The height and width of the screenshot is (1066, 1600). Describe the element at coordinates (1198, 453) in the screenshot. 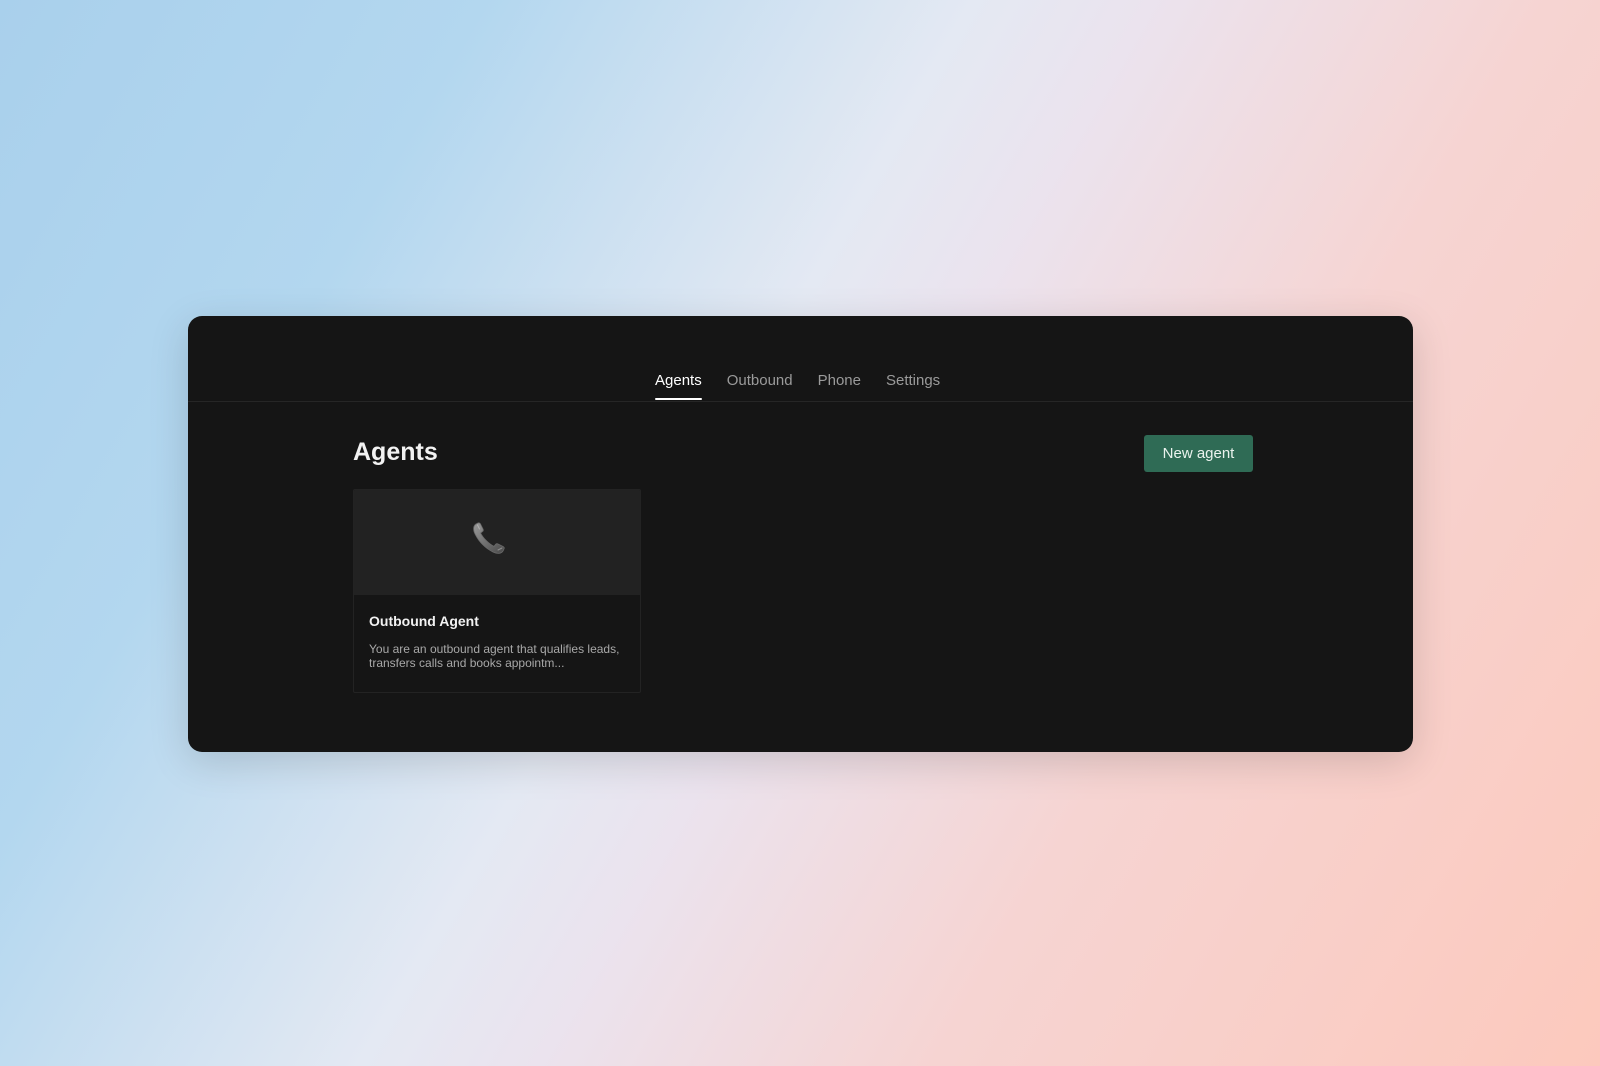

I see `new-agent-button: New agent` at that location.